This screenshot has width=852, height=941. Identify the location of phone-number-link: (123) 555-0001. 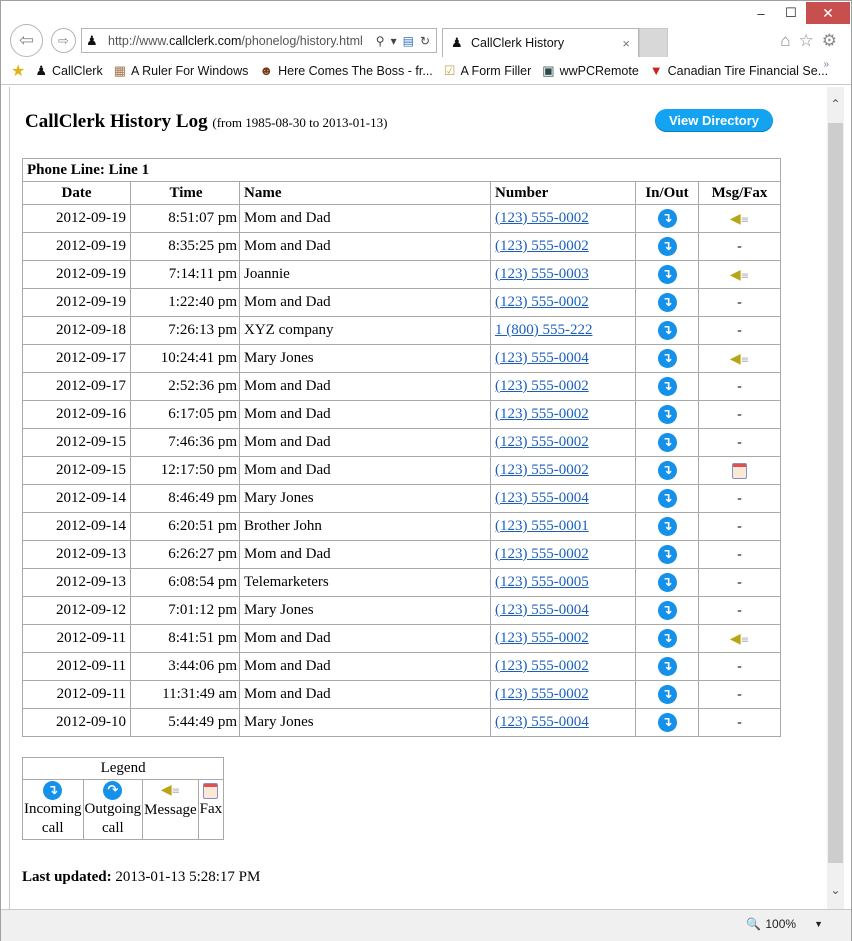
(542, 526).